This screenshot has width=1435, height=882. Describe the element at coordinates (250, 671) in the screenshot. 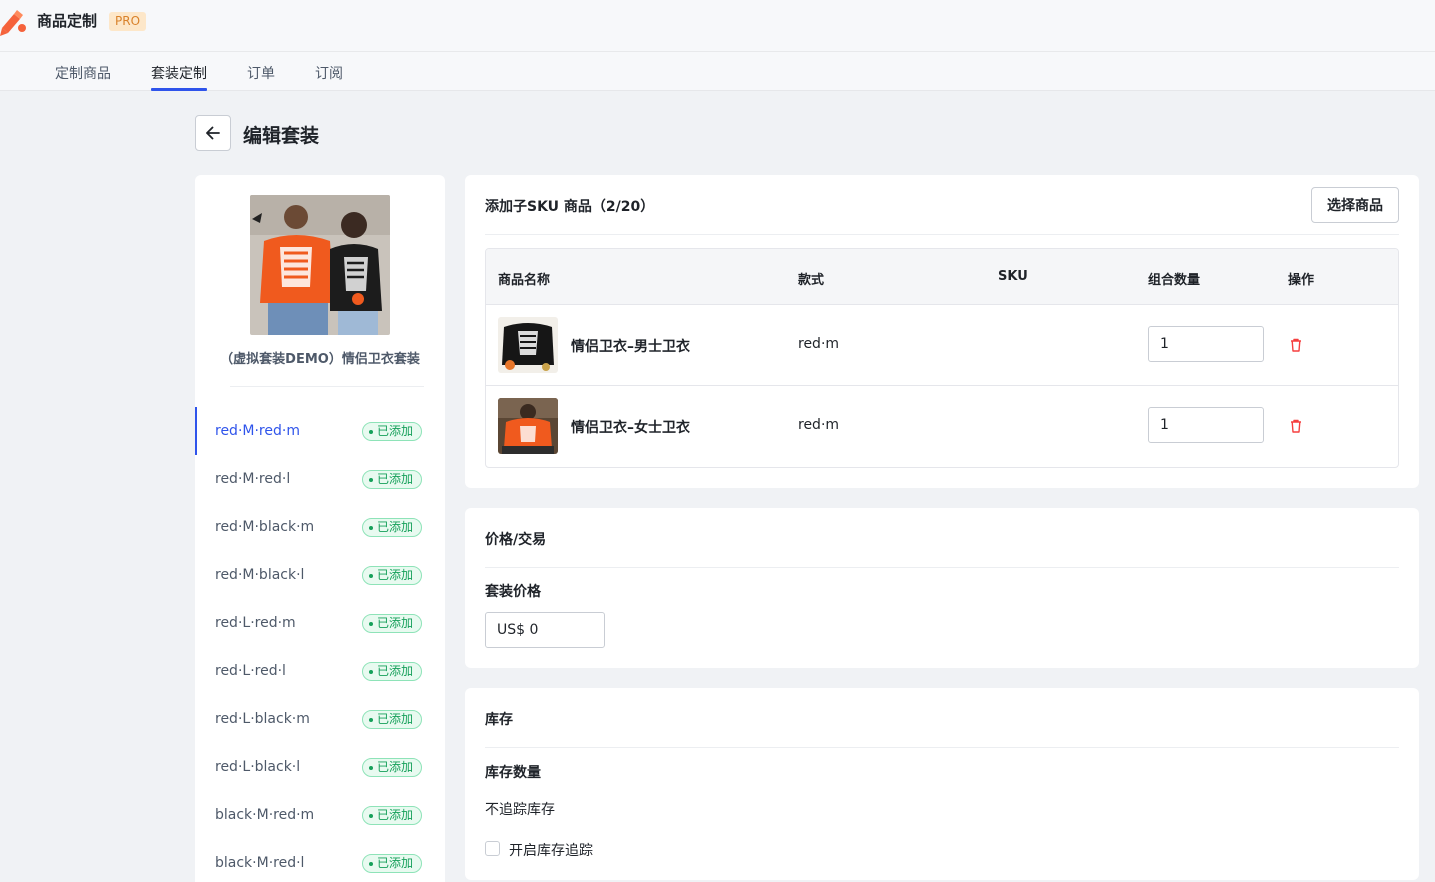

I see `variant-label: red·L·red·l` at that location.